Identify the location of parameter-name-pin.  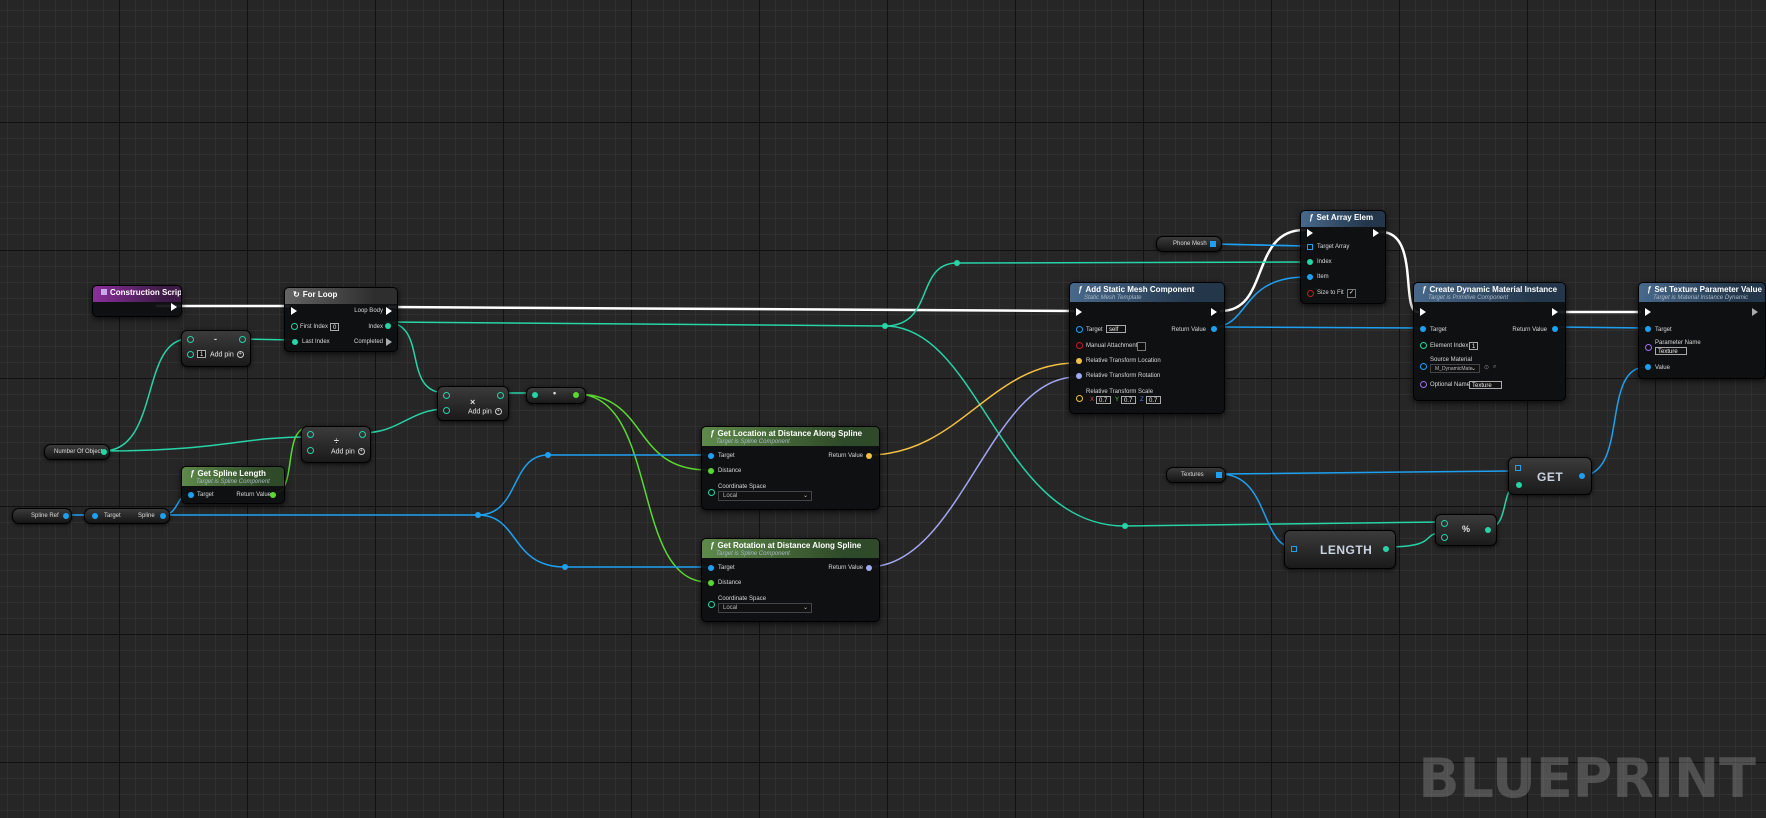
(1648, 347).